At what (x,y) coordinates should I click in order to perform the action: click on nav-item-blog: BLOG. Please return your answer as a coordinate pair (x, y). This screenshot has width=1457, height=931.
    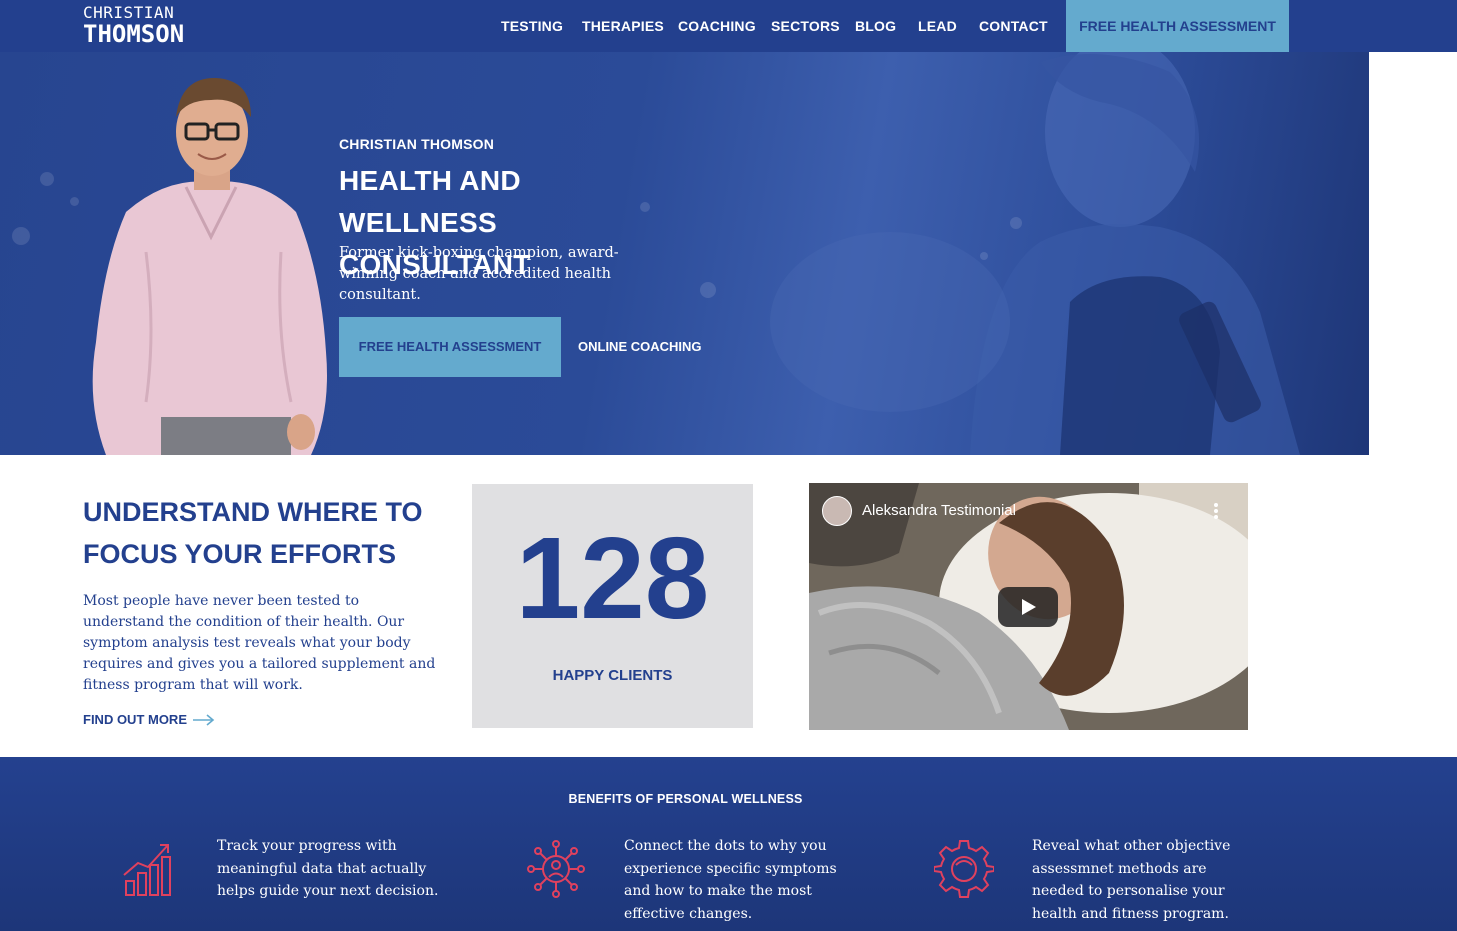
    Looking at the image, I should click on (875, 26).